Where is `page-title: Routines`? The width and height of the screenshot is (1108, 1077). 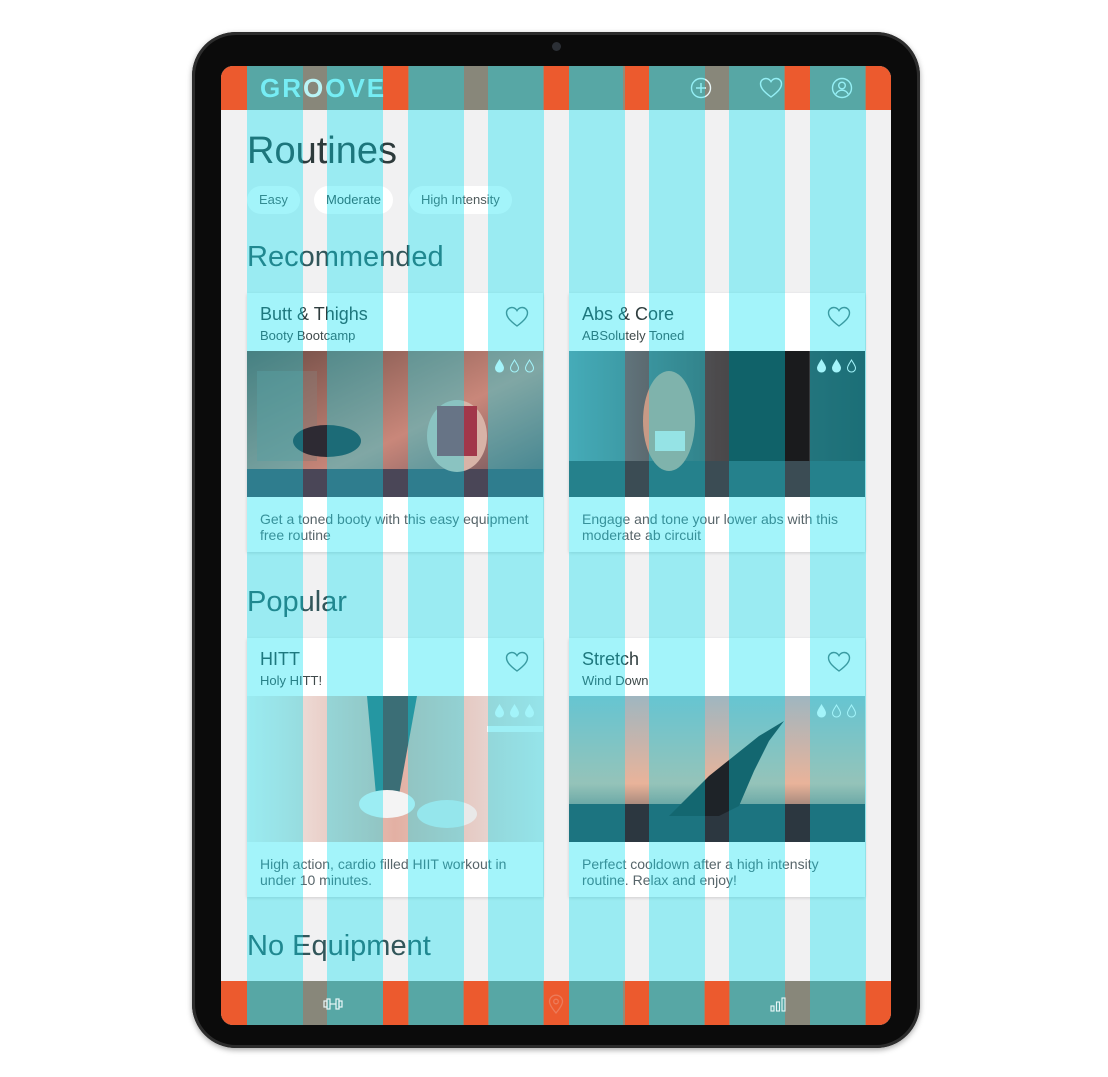 page-title: Routines is located at coordinates (322, 151).